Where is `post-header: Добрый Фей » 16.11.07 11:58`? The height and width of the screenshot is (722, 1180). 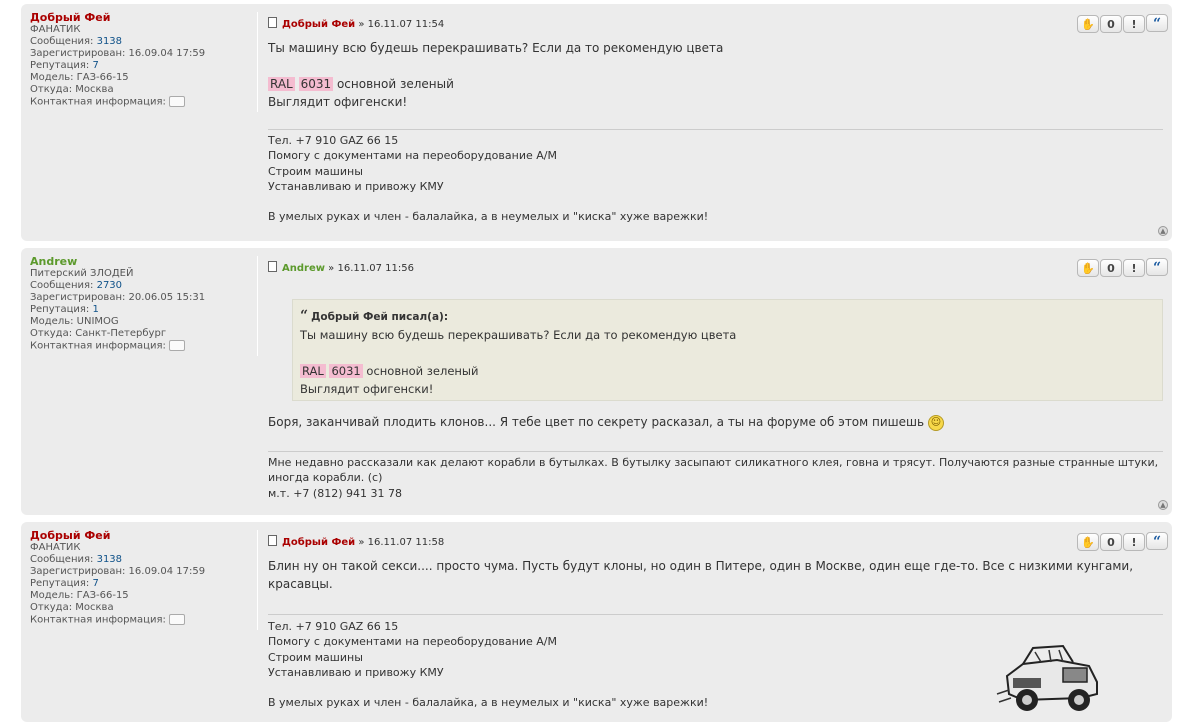 post-header: Добрый Фей » 16.11.07 11:58 is located at coordinates (356, 541).